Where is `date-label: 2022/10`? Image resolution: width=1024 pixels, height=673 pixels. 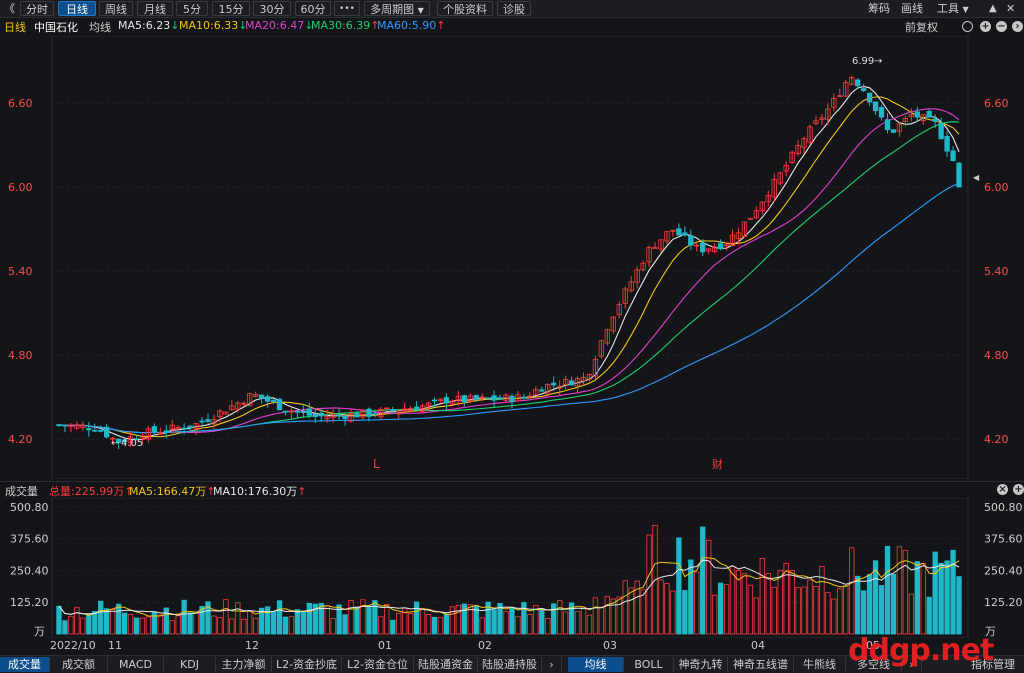 date-label: 2022/10 is located at coordinates (73, 645).